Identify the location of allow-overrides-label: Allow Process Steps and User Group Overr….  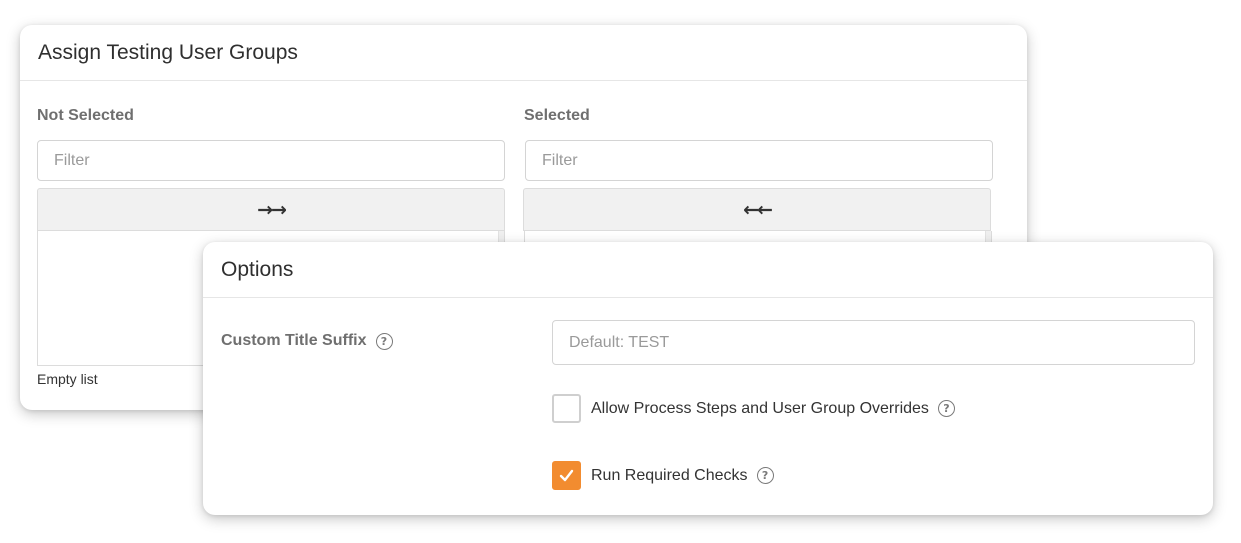
(760, 409).